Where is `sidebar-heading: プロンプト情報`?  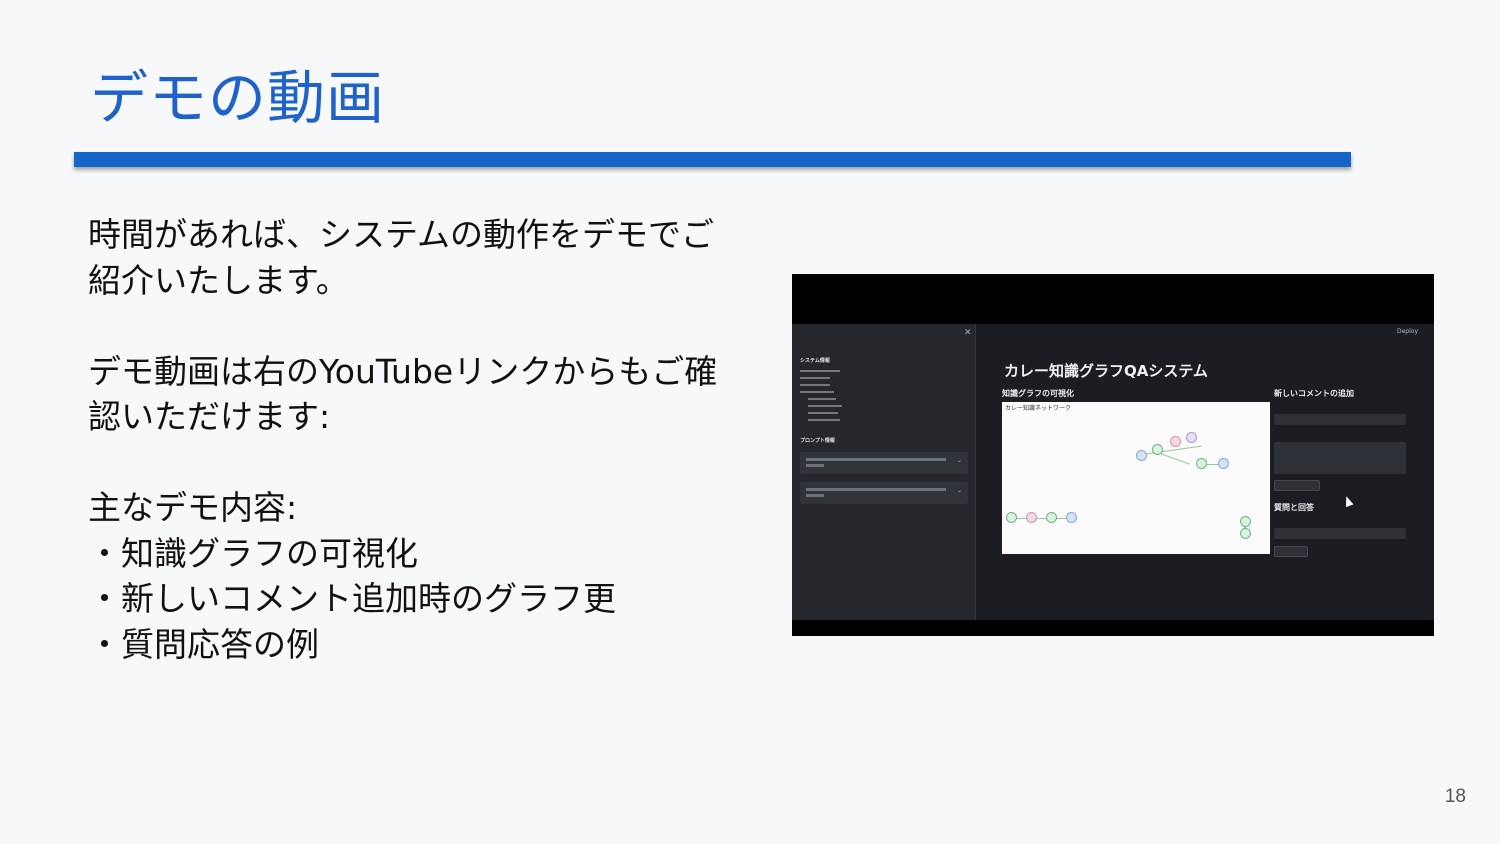 sidebar-heading: プロンプト情報 is located at coordinates (817, 441).